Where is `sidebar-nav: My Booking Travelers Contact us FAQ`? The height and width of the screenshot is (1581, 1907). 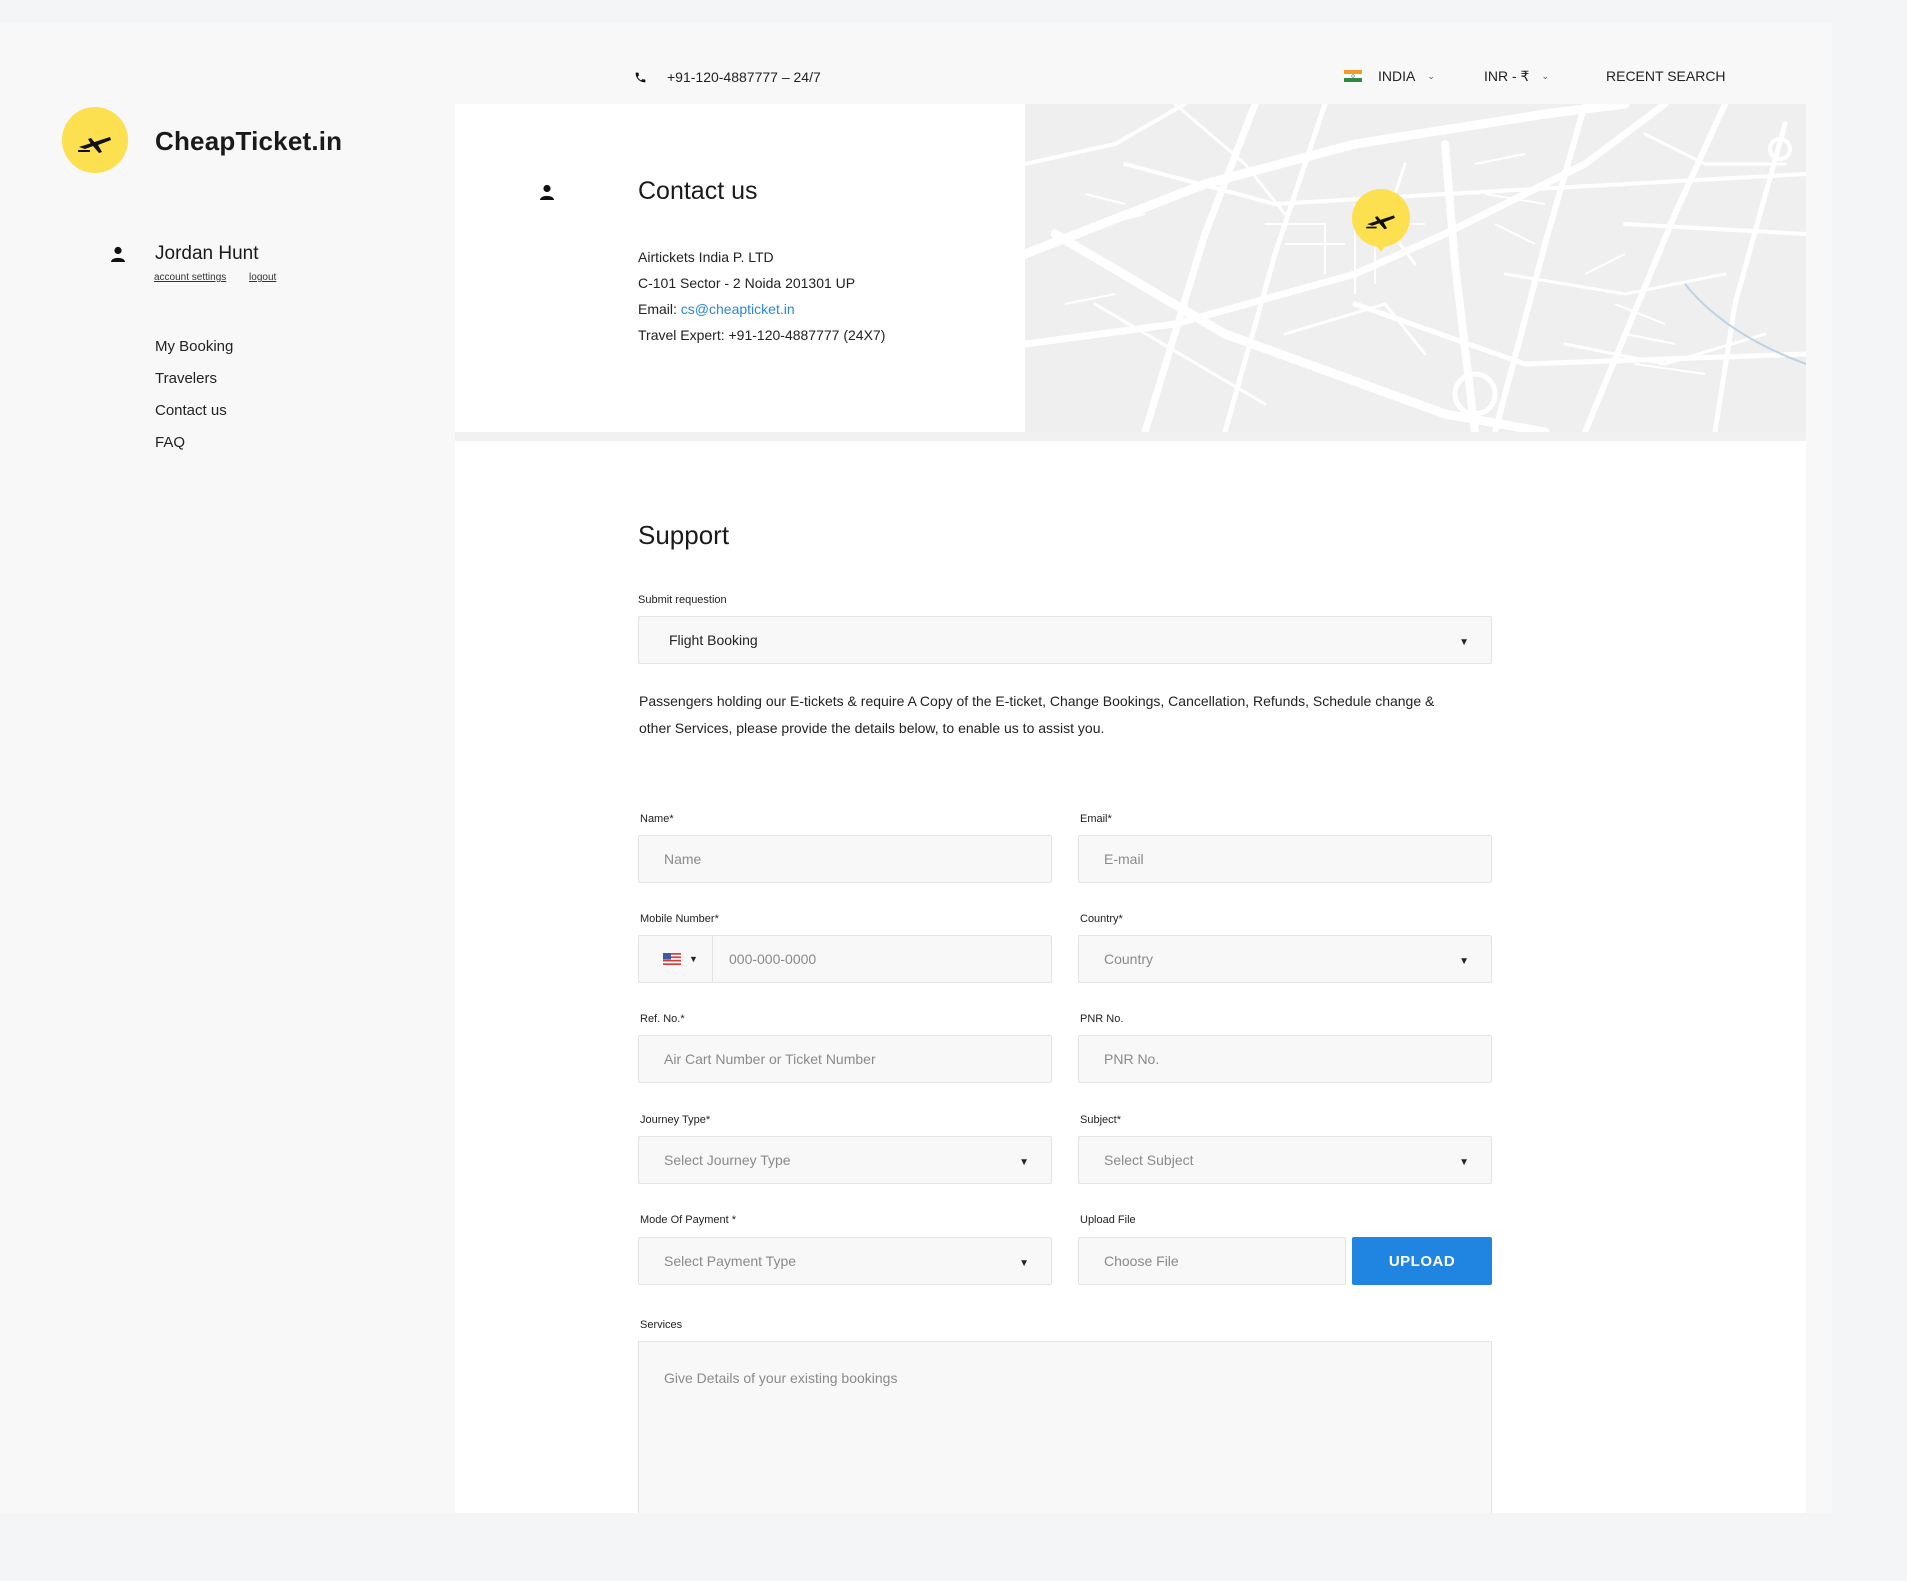
sidebar-nav: My Booking Travelers Contact us FAQ is located at coordinates (194, 401).